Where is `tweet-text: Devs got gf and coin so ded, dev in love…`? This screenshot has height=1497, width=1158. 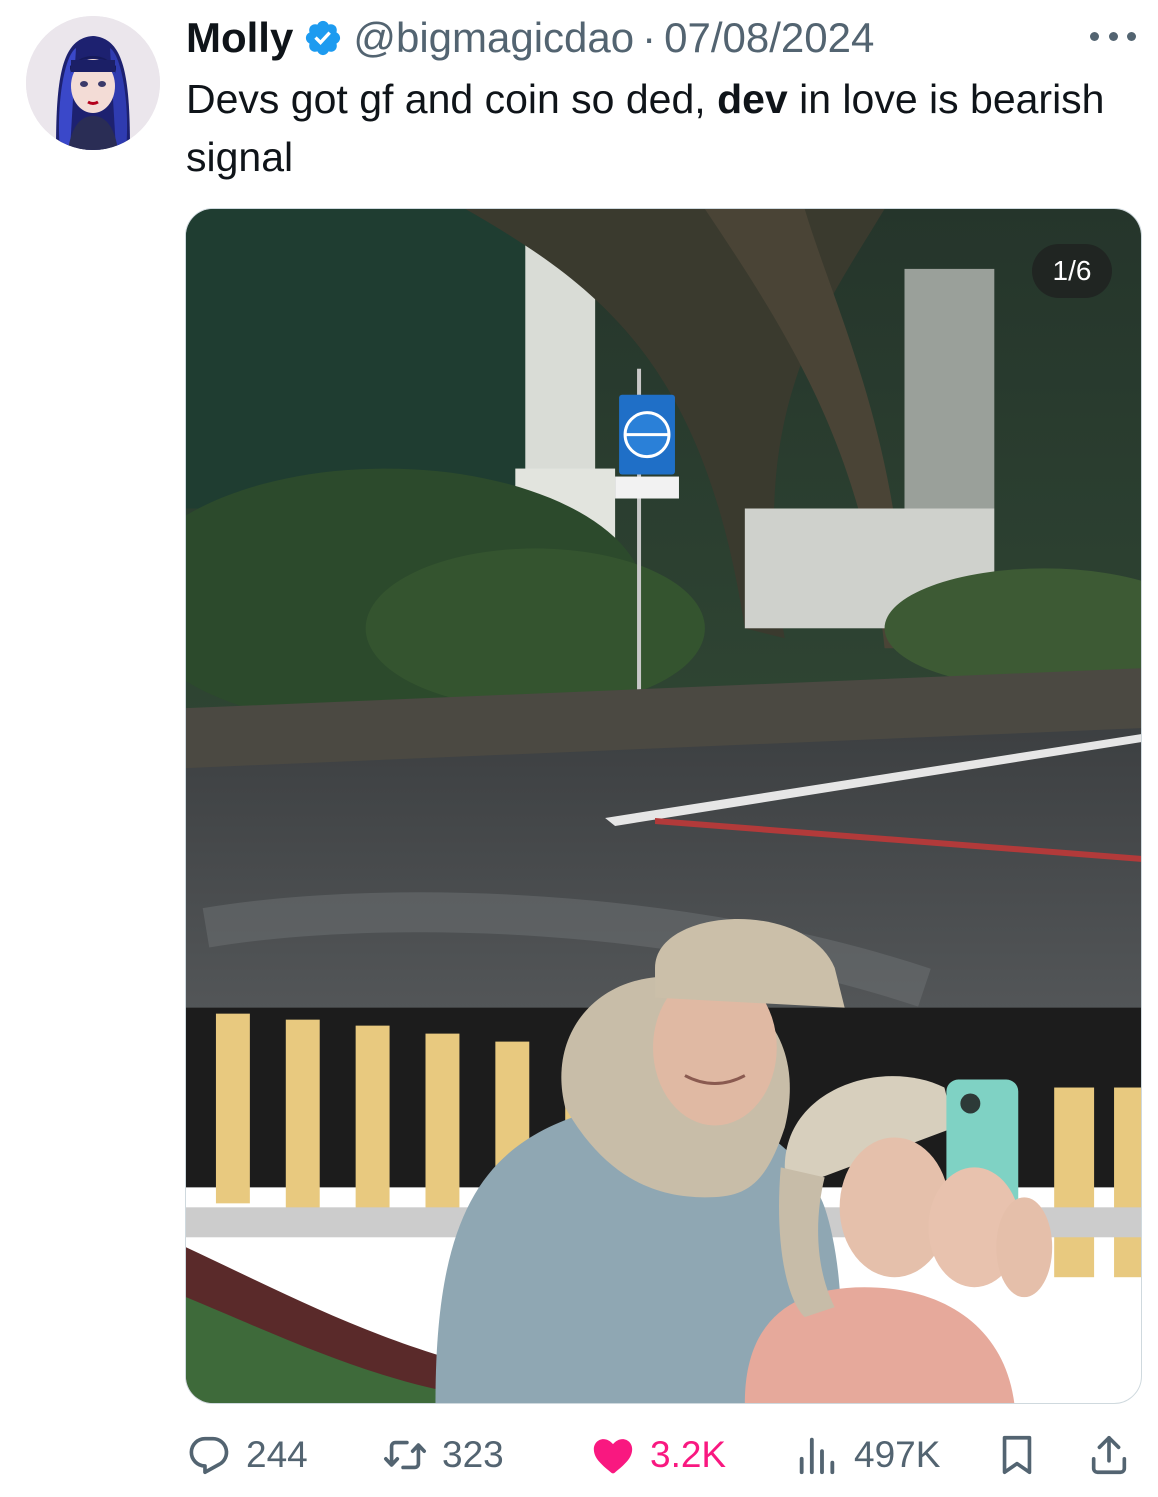 tweet-text: Devs got gf and coin so ded, dev in love… is located at coordinates (651, 128).